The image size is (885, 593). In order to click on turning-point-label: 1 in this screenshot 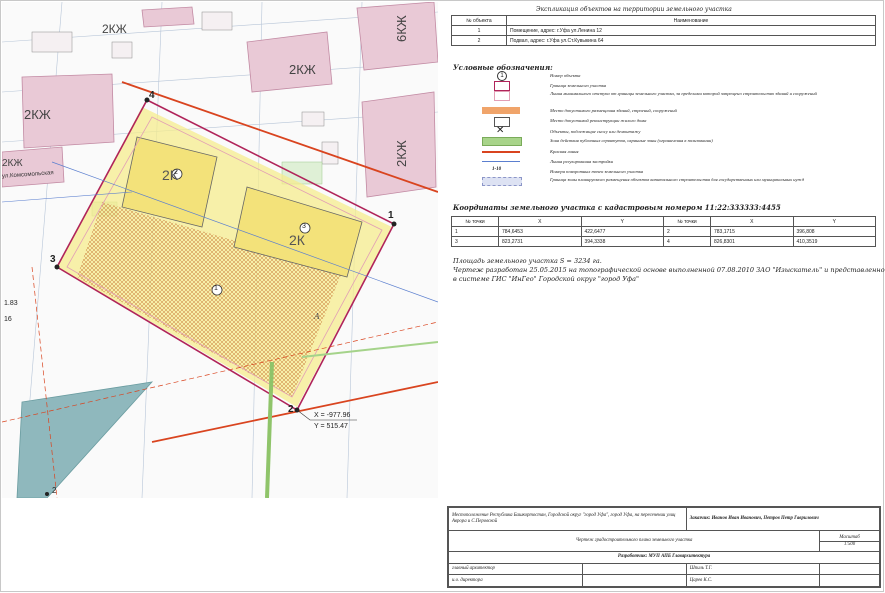, I will do `click(391, 215)`.